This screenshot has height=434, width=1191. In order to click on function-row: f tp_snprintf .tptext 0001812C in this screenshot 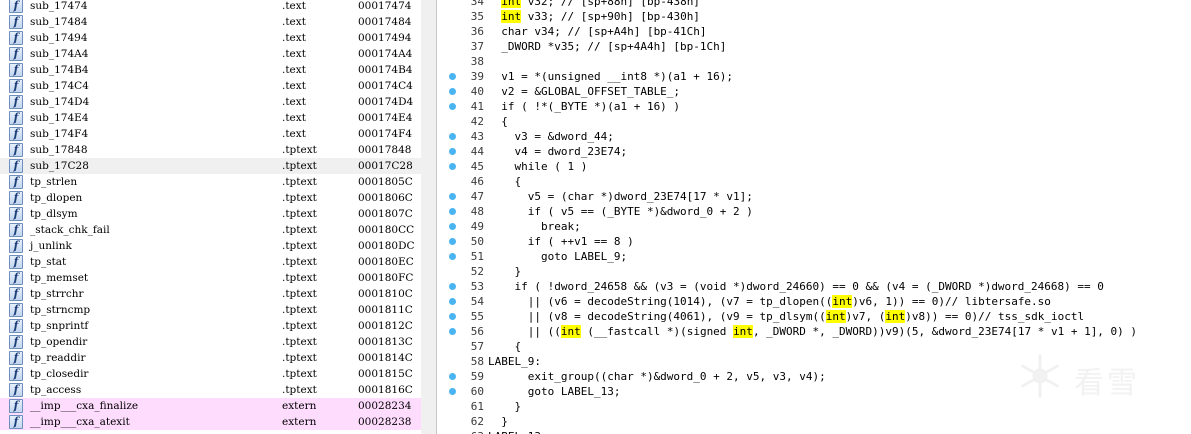, I will do `click(210, 326)`.